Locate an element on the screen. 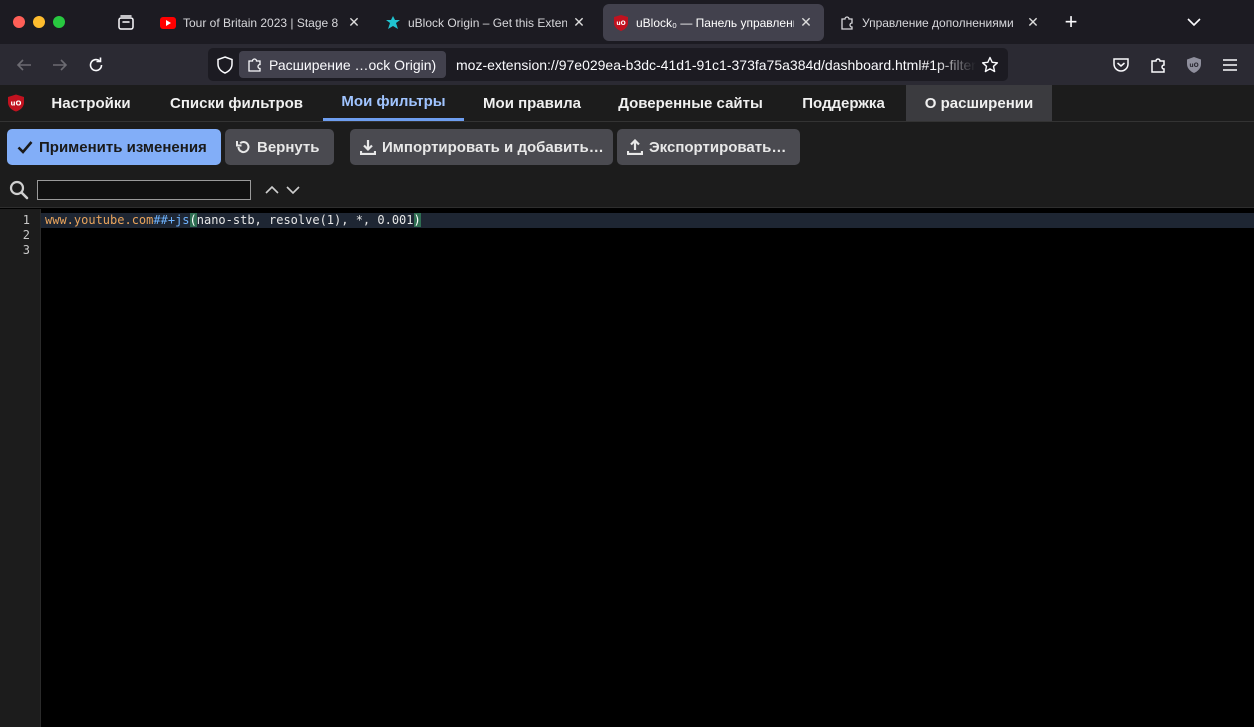 The width and height of the screenshot is (1254, 727). extension-identity-label: Расширение …ock Origin) is located at coordinates (343, 64).